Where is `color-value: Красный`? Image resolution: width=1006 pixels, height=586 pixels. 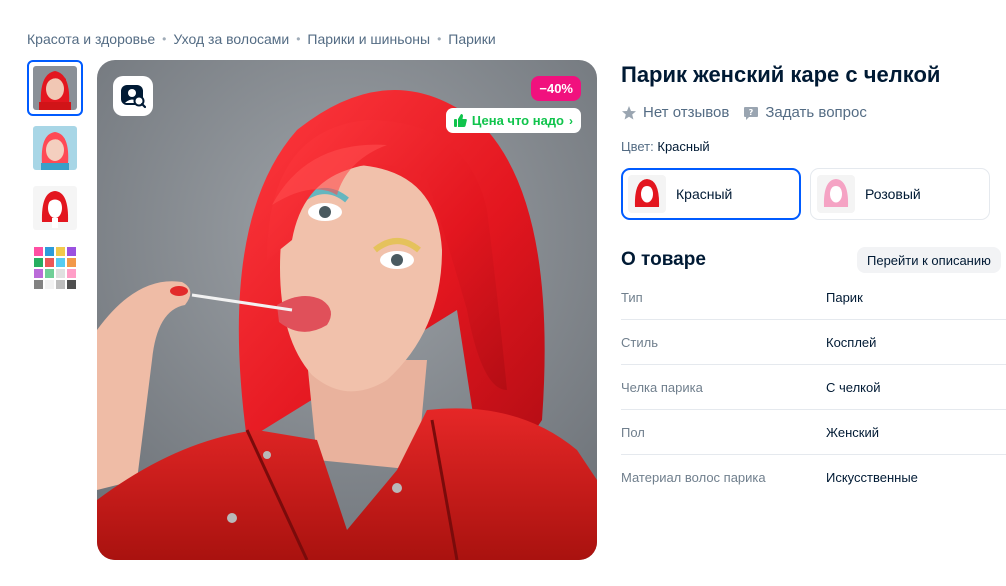
color-value: Красный is located at coordinates (683, 146).